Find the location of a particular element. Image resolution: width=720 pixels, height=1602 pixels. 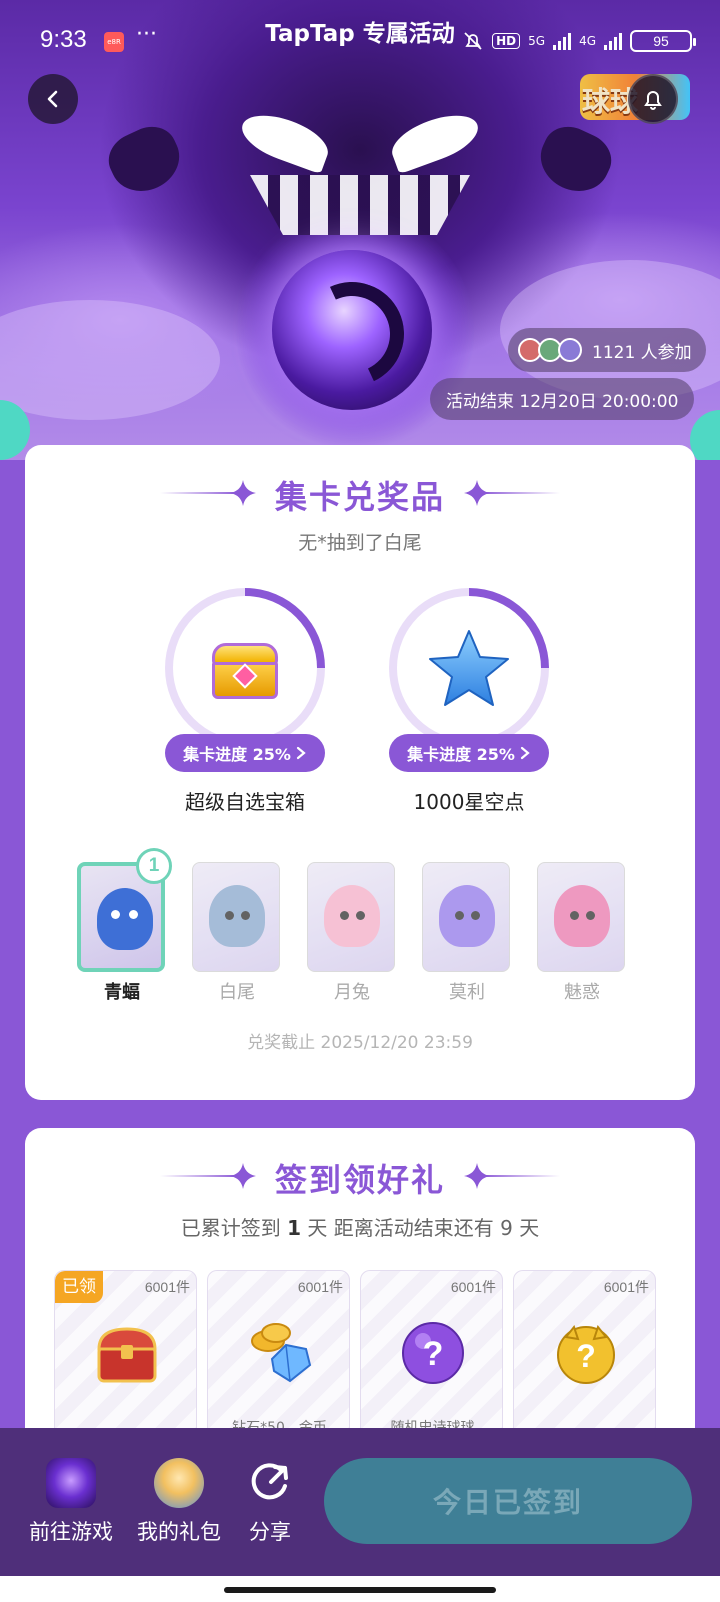

participants-count: 1121 人参加 is located at coordinates (642, 352).